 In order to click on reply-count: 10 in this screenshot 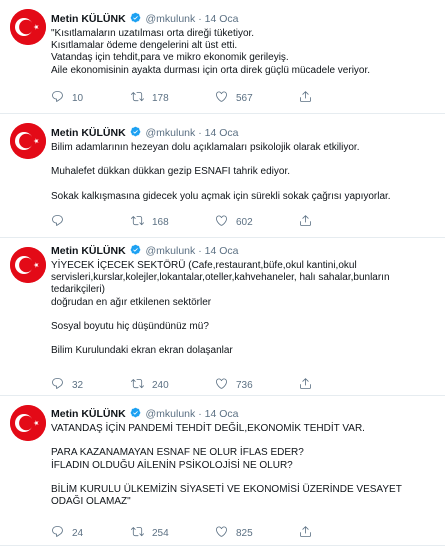, I will do `click(78, 98)`.